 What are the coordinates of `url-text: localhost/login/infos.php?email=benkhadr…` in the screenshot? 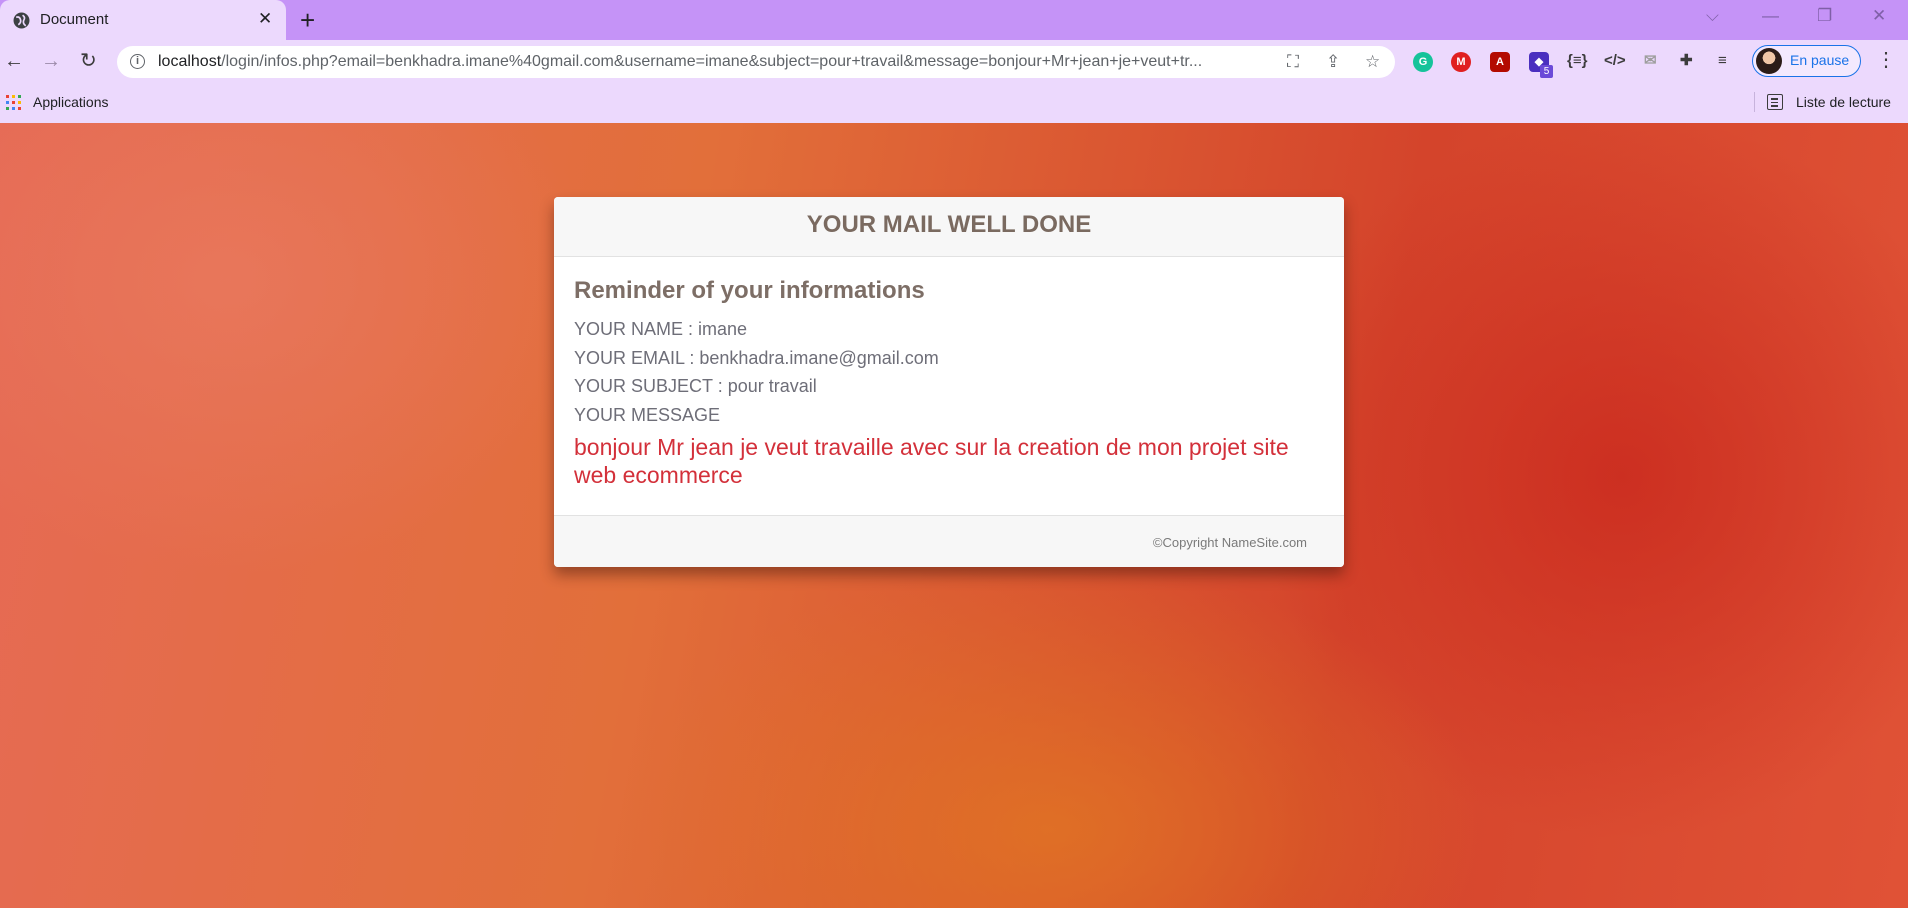 It's located at (718, 62).